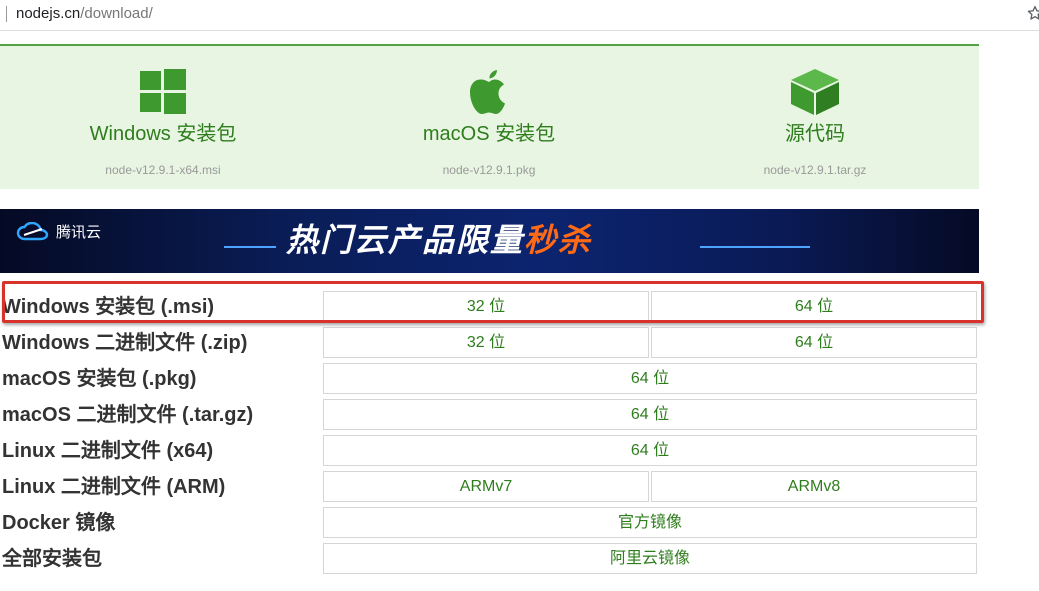 The height and width of the screenshot is (591, 1039). Describe the element at coordinates (650, 558) in the screenshot. I see `aliyun-mirror-link: 阿里云镜像` at that location.